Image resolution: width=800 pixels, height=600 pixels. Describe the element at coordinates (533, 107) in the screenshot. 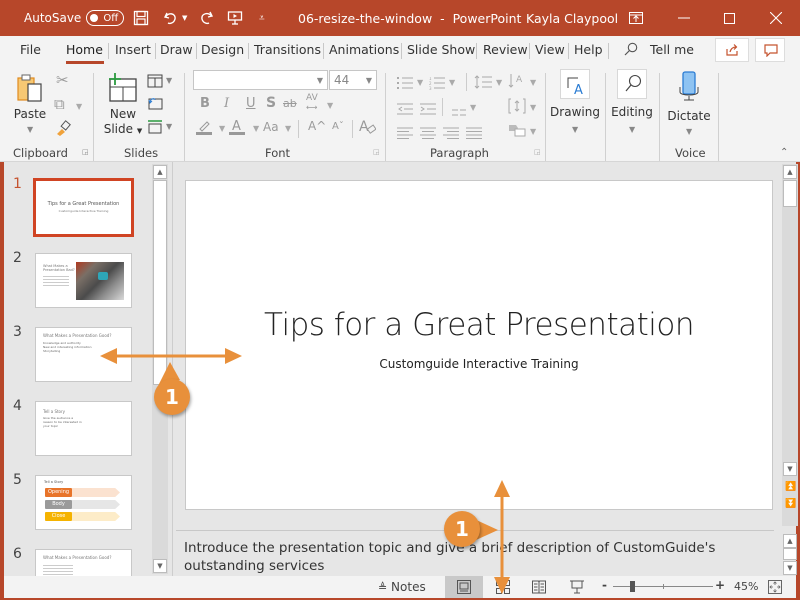

I see `align-text-dropdown-icon: ▼` at that location.